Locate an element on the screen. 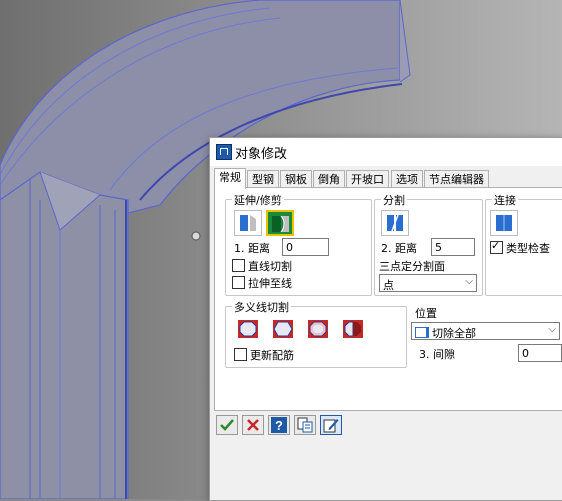  copy-document-icon is located at coordinates (305, 425).